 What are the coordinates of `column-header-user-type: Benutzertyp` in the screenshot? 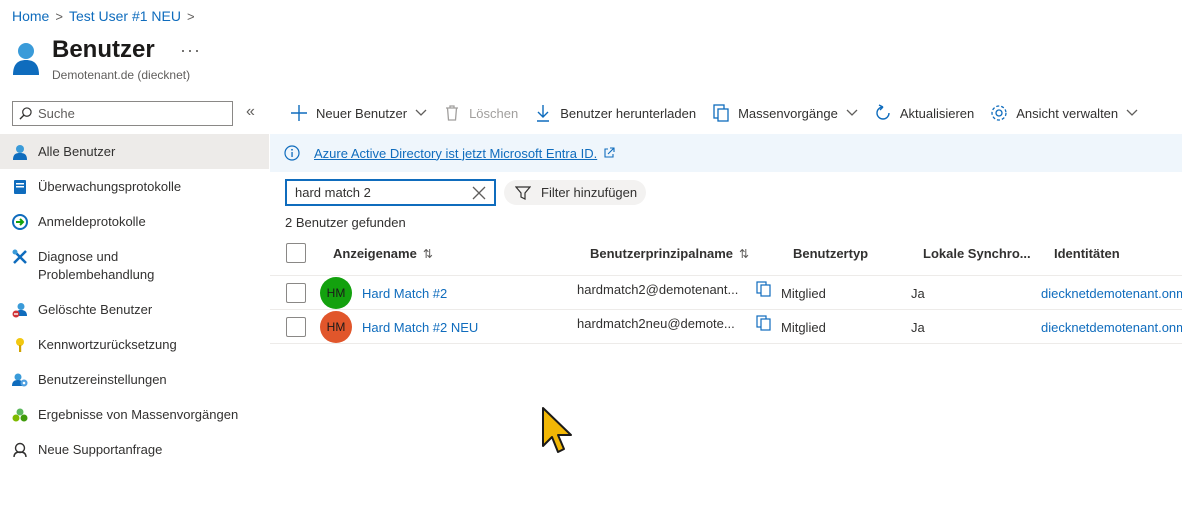 It's located at (830, 253).